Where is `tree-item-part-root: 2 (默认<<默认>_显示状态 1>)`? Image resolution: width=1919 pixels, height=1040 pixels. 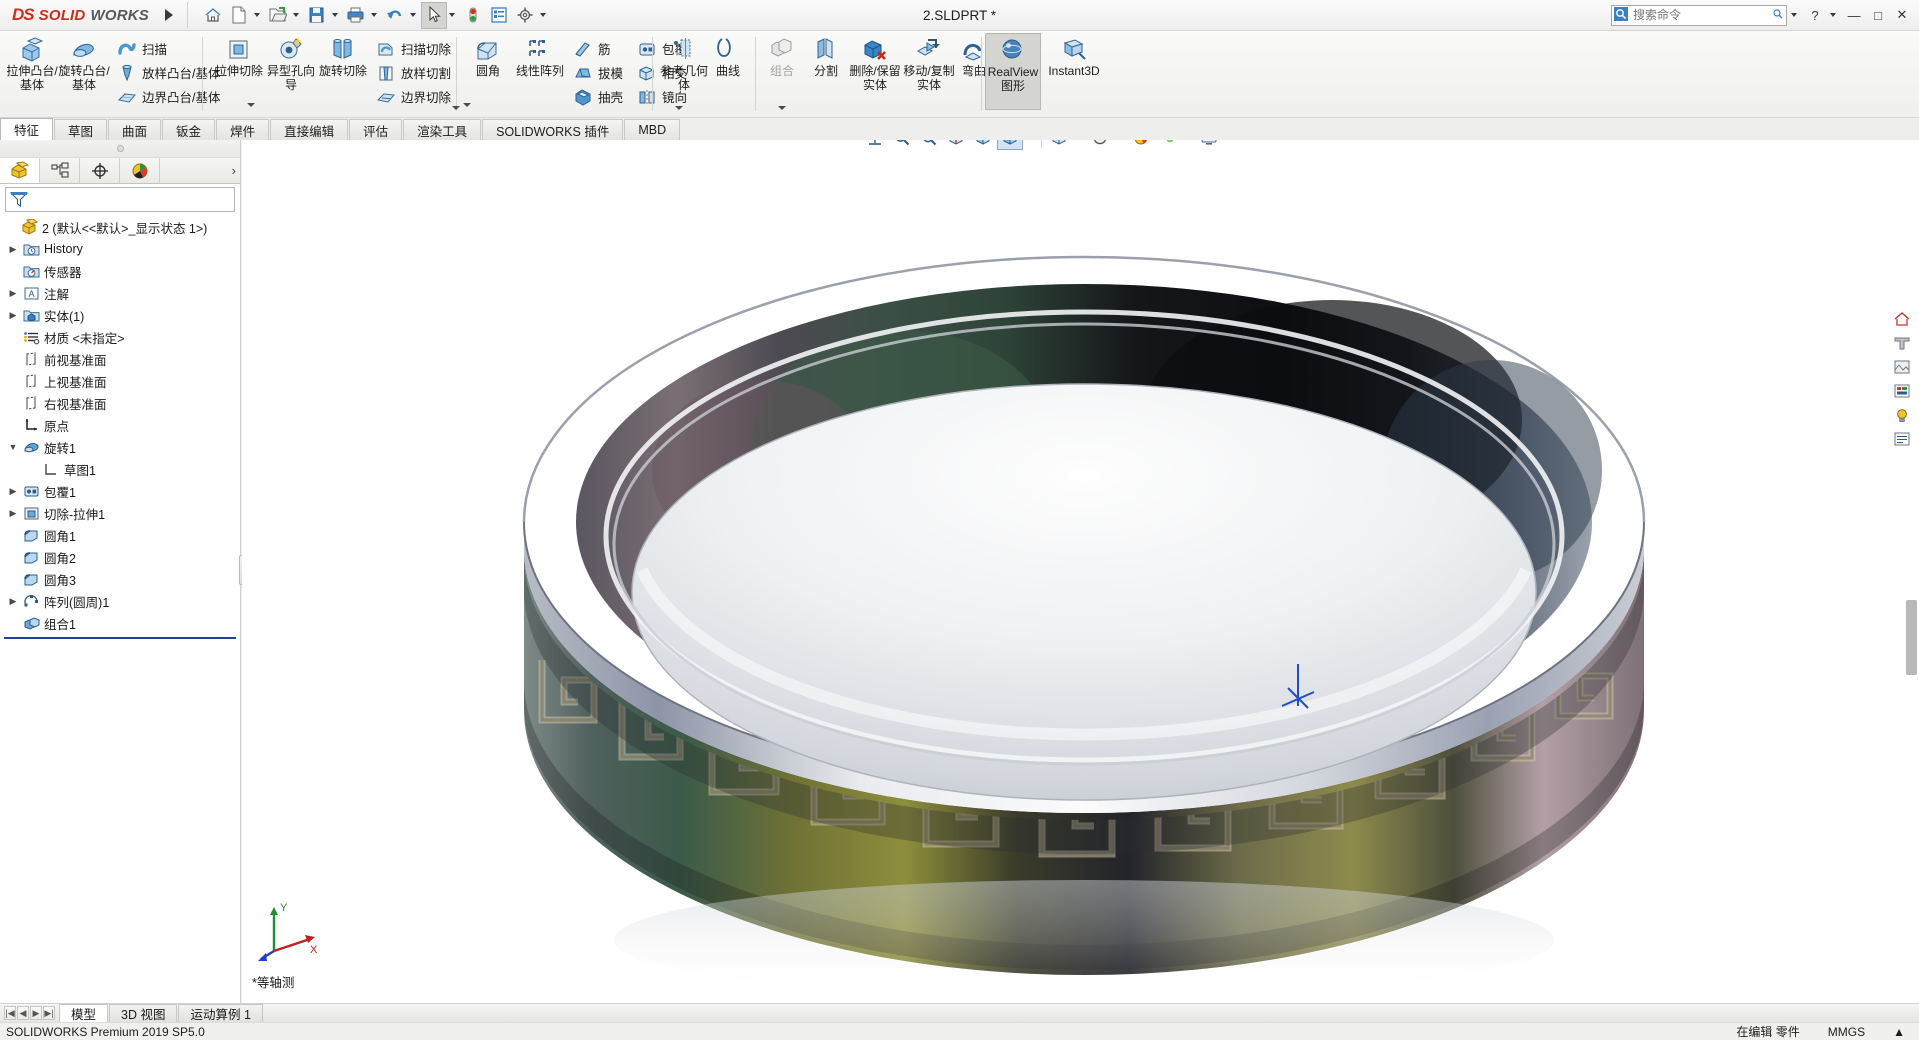
tree-item-part-root: 2 (默认<<默认>_显示状态 1>) is located at coordinates (120, 227).